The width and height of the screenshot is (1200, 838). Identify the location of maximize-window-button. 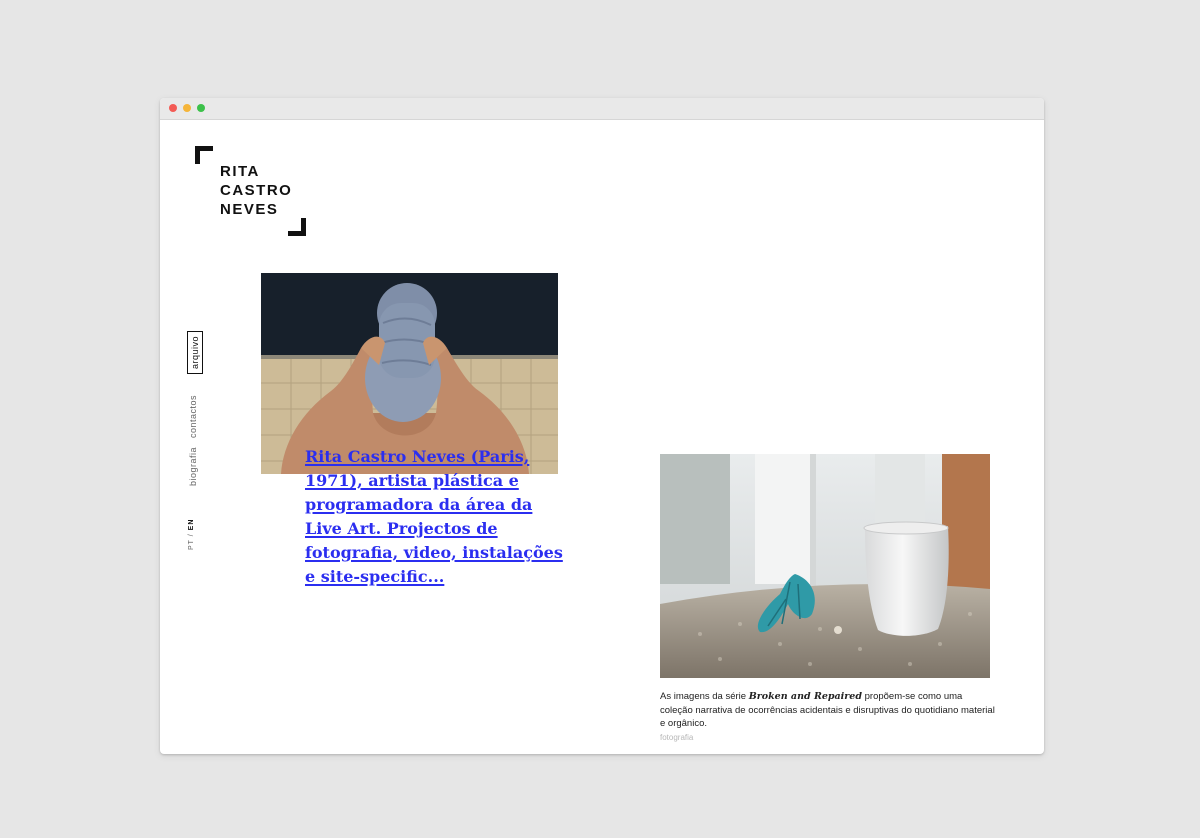
(201, 108).